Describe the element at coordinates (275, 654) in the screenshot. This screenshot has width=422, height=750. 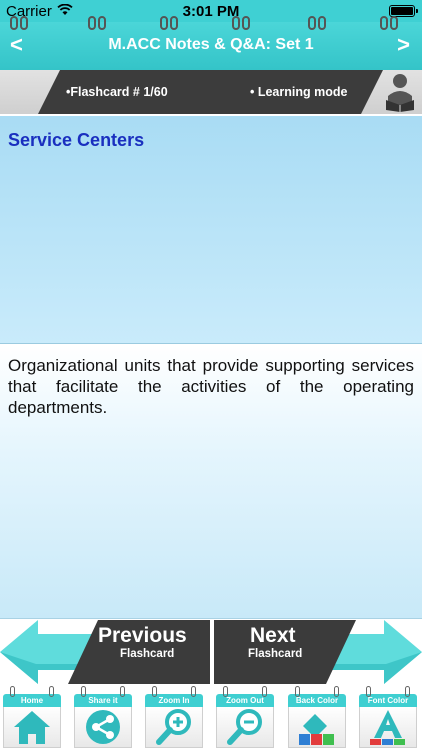
I see `next-sublabel: Flashcard` at that location.